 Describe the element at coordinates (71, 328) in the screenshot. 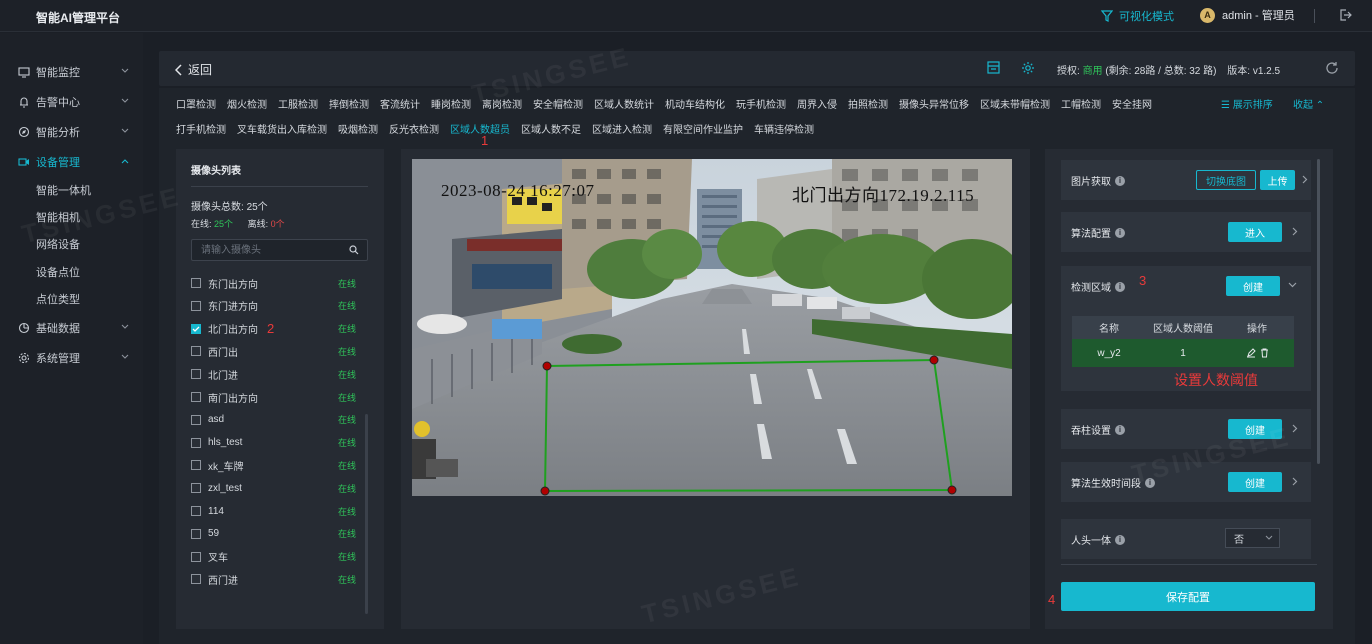

I see `sidebar-item-base-data: 基础数据` at that location.